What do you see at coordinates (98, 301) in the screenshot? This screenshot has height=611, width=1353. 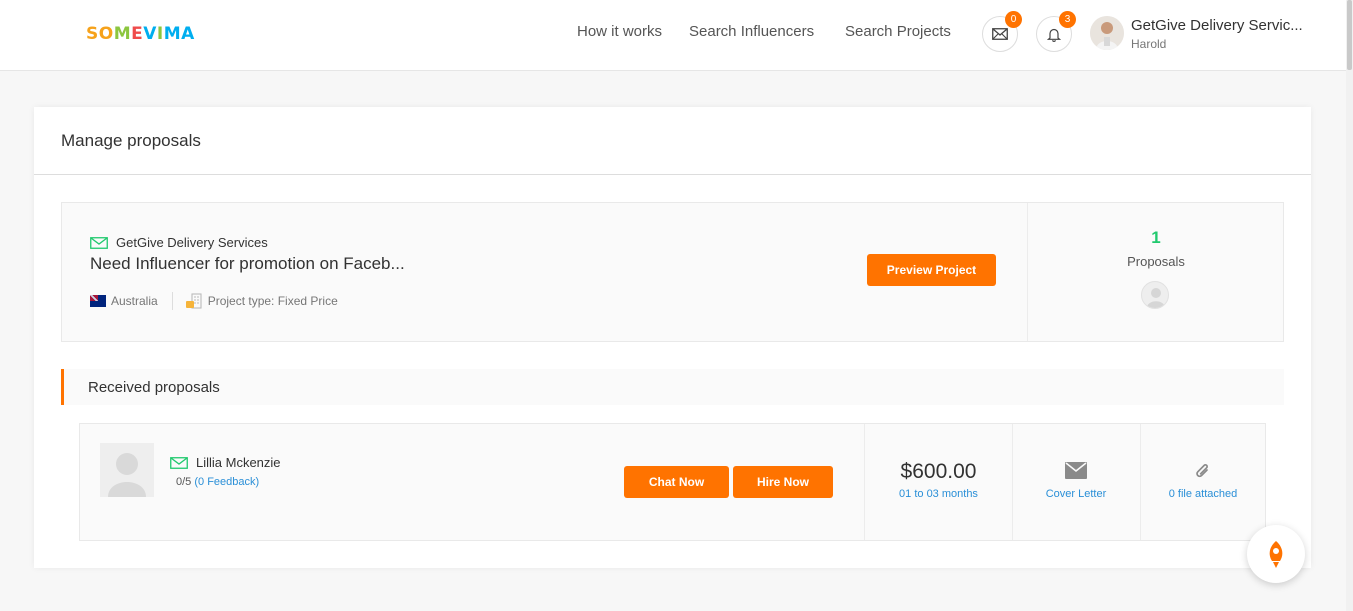 I see `flag-australia-icon` at bounding box center [98, 301].